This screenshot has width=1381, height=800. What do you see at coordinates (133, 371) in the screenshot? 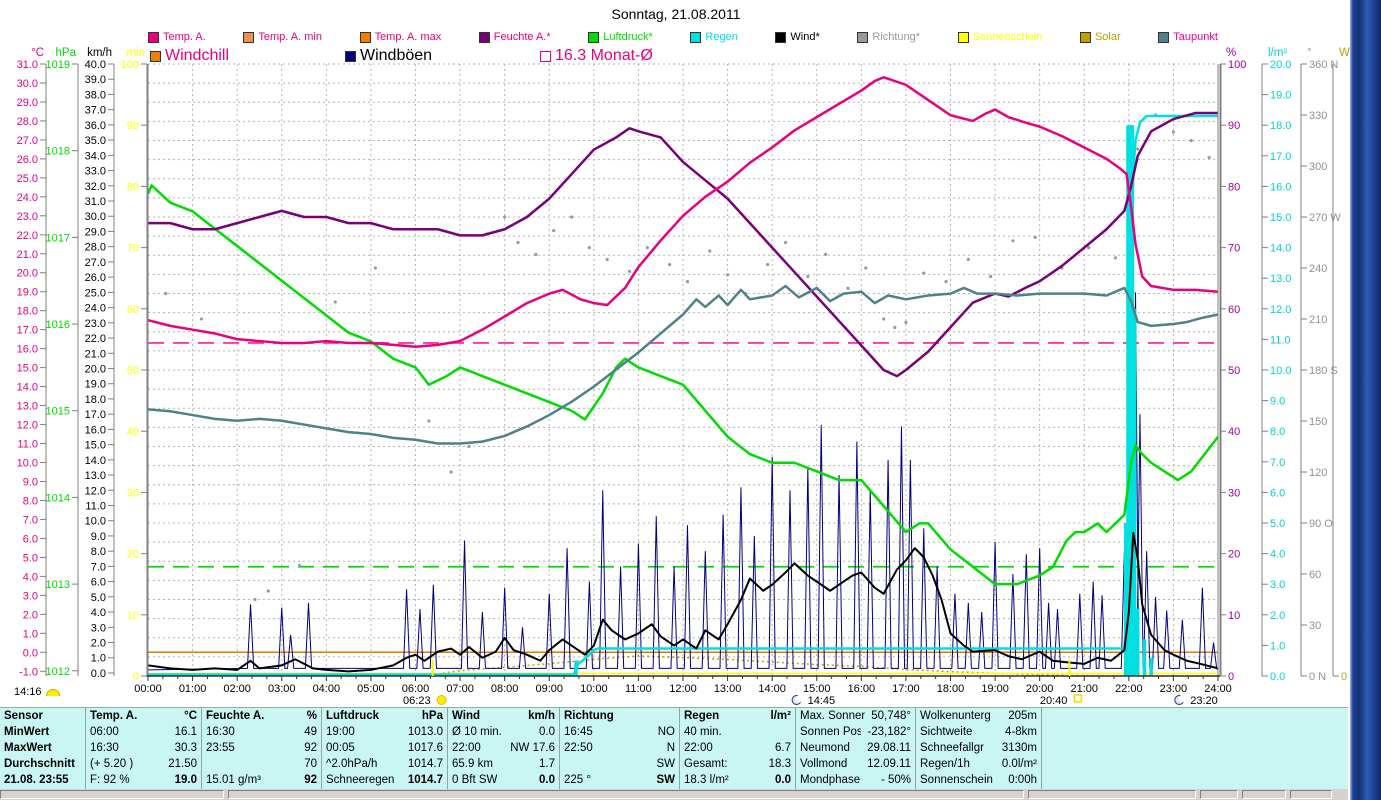
I see `svg-text: 50` at bounding box center [133, 371].